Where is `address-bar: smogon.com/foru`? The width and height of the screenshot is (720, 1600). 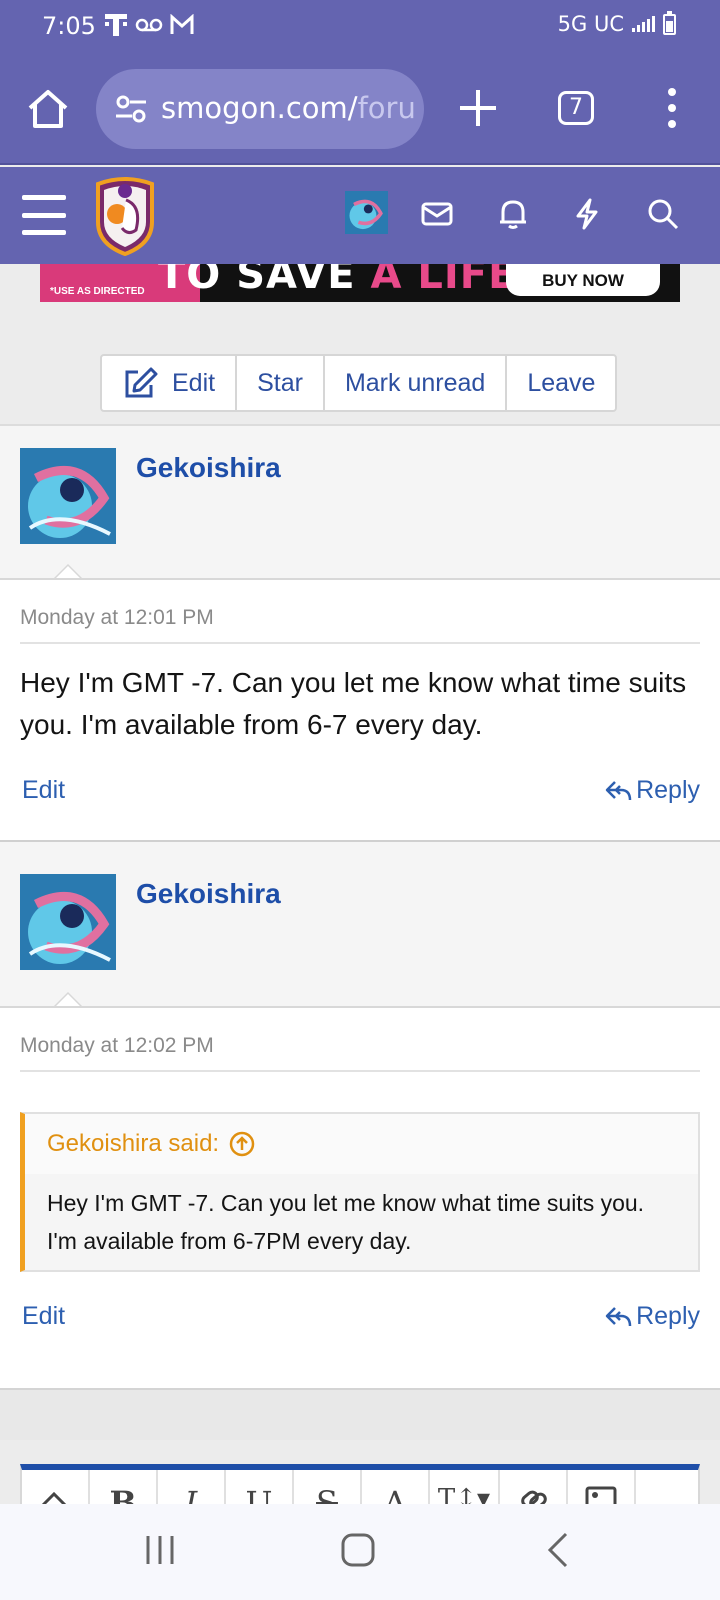 address-bar: smogon.com/foru is located at coordinates (260, 109).